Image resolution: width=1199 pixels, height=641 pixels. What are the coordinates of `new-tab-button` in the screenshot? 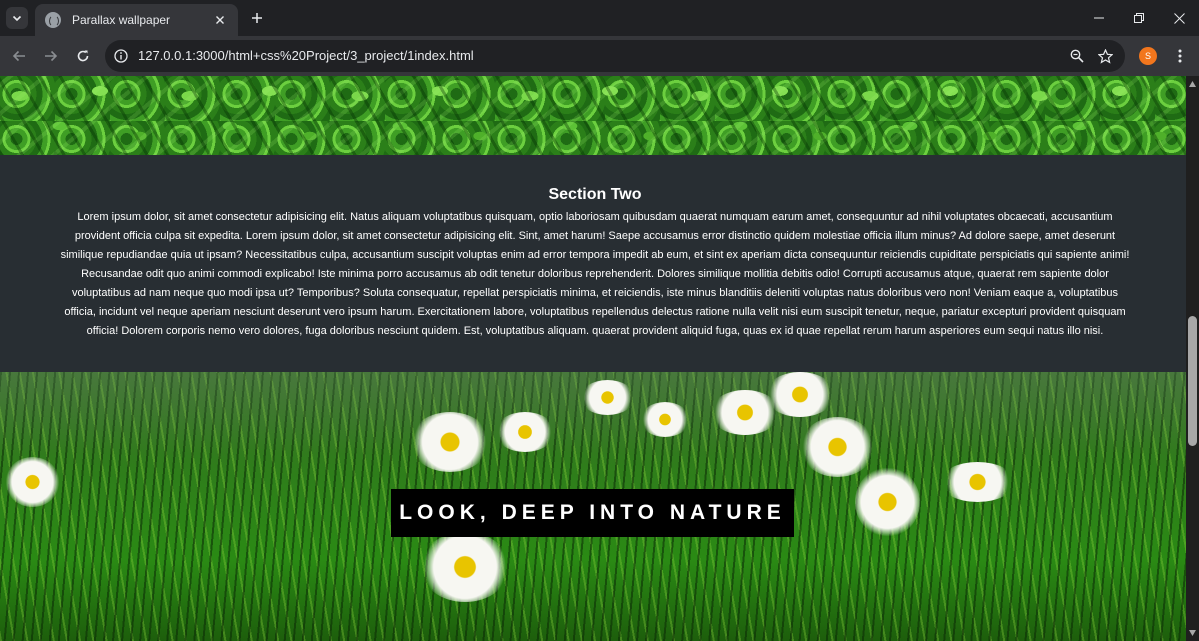 It's located at (257, 18).